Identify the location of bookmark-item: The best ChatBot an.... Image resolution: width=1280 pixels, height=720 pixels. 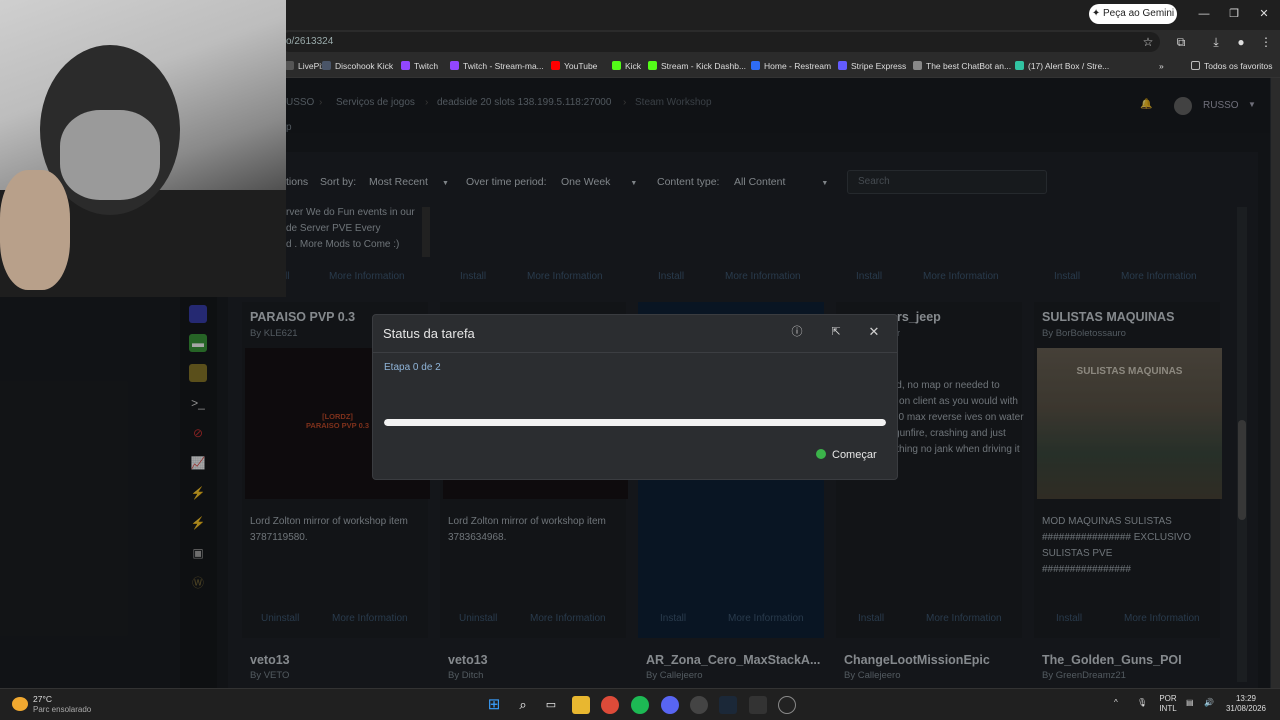
(962, 66).